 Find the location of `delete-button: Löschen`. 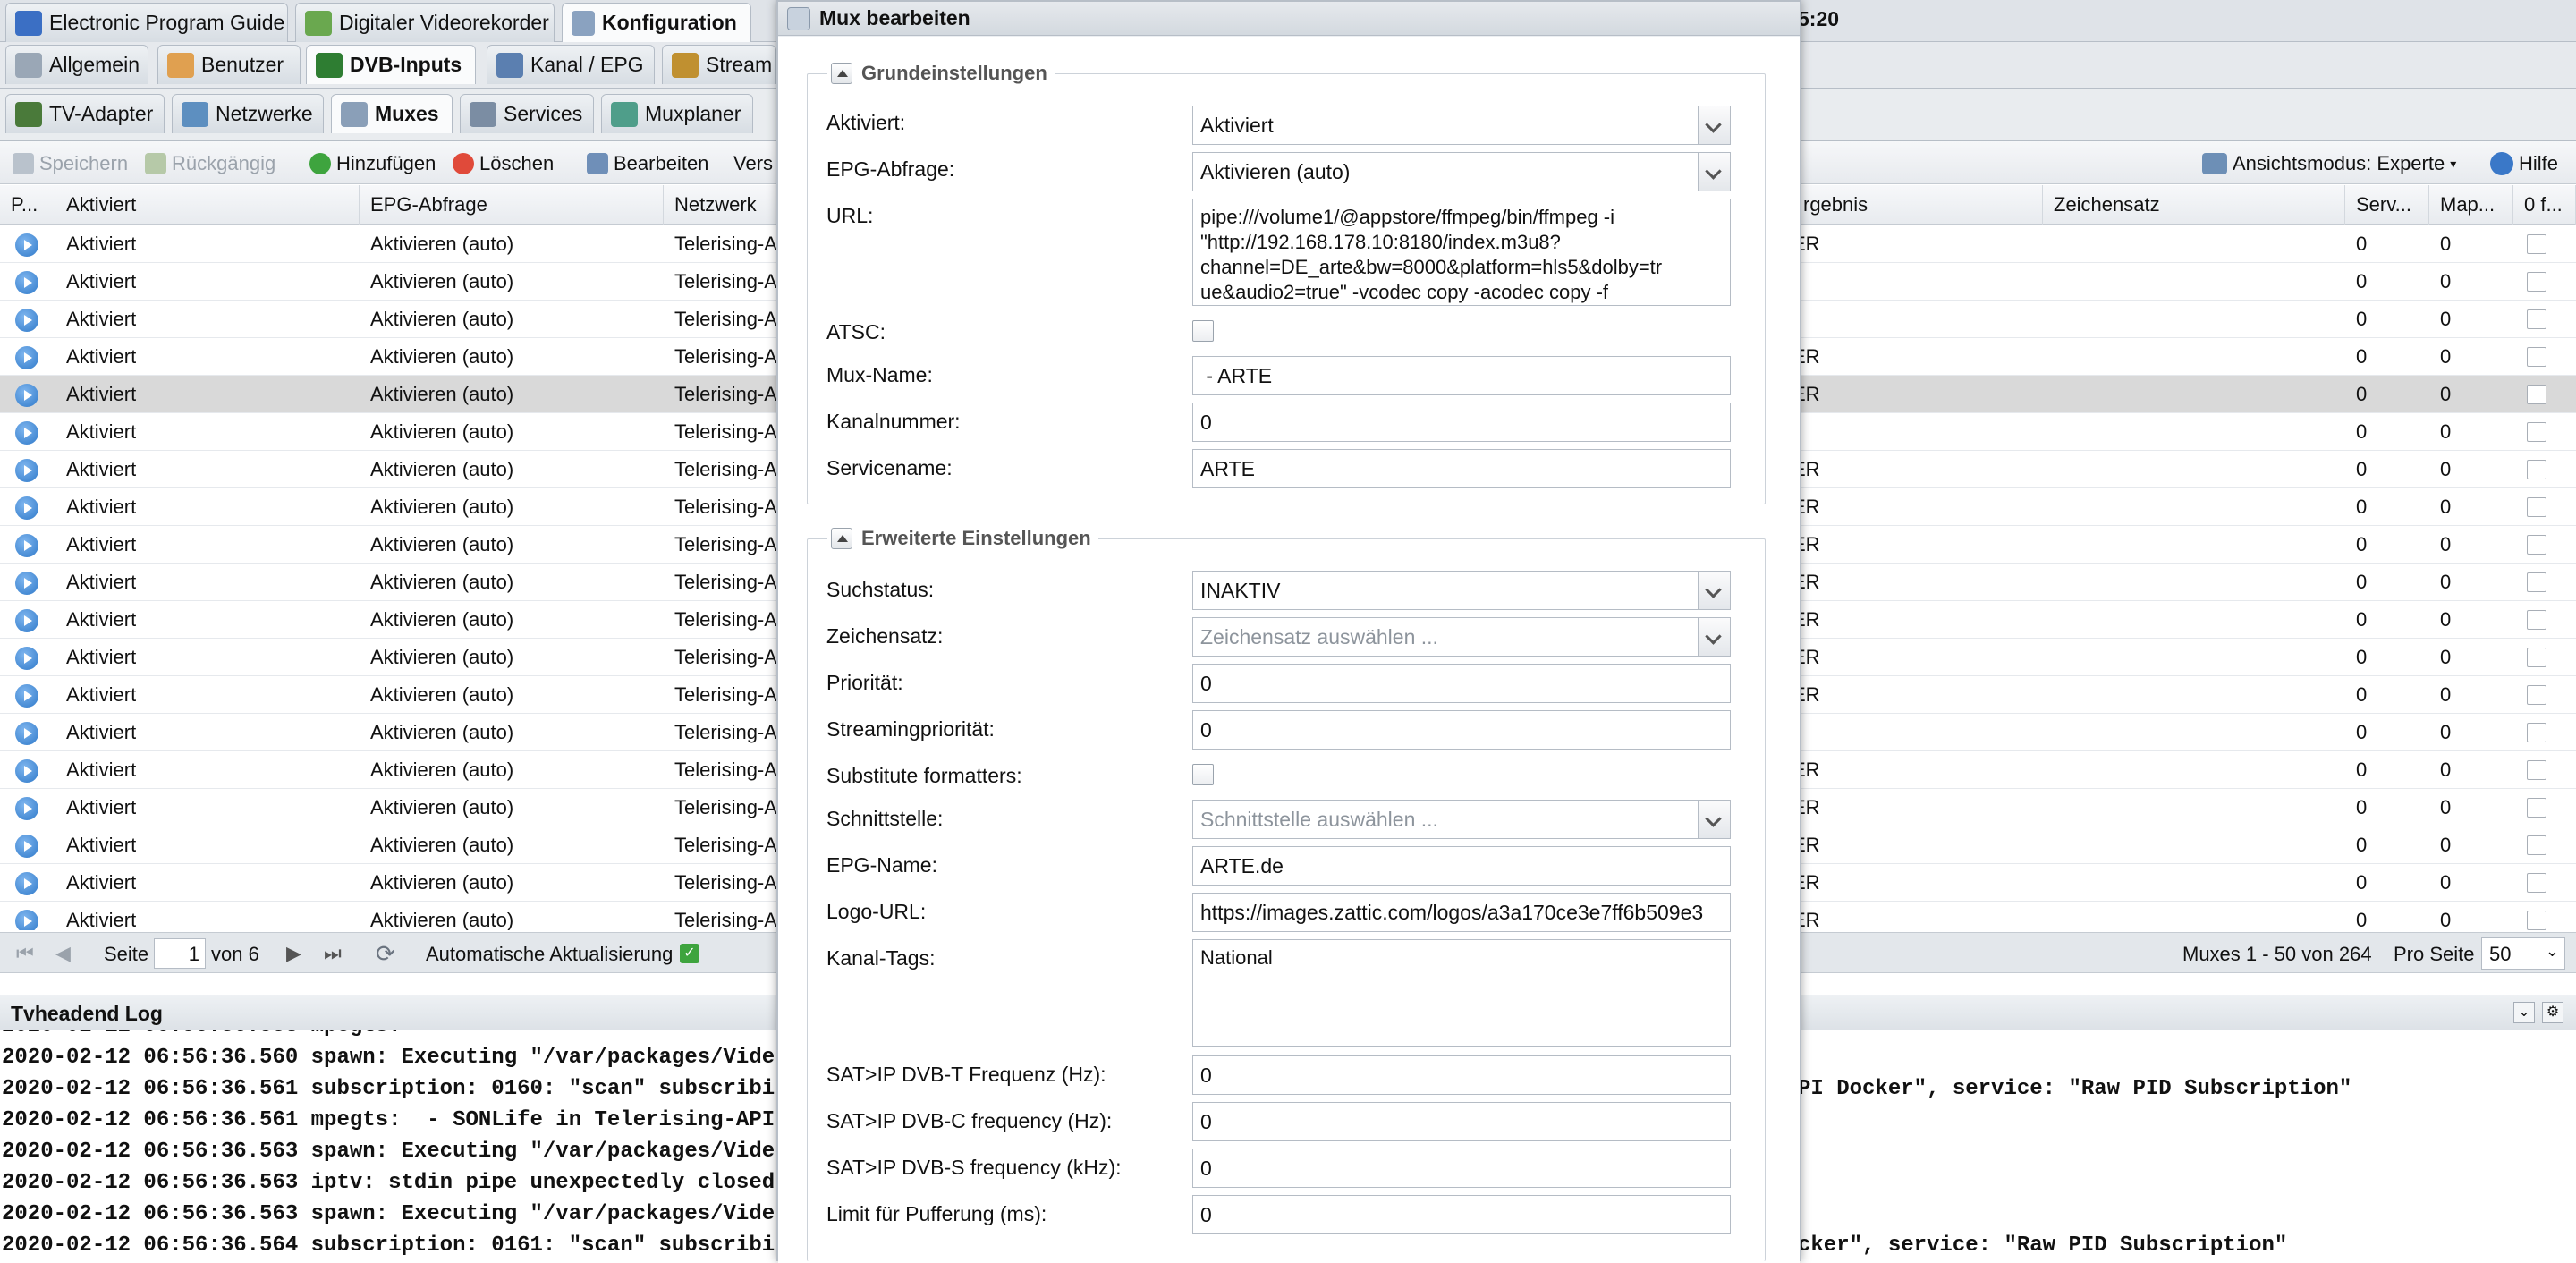

delete-button: Löschen is located at coordinates (503, 163).